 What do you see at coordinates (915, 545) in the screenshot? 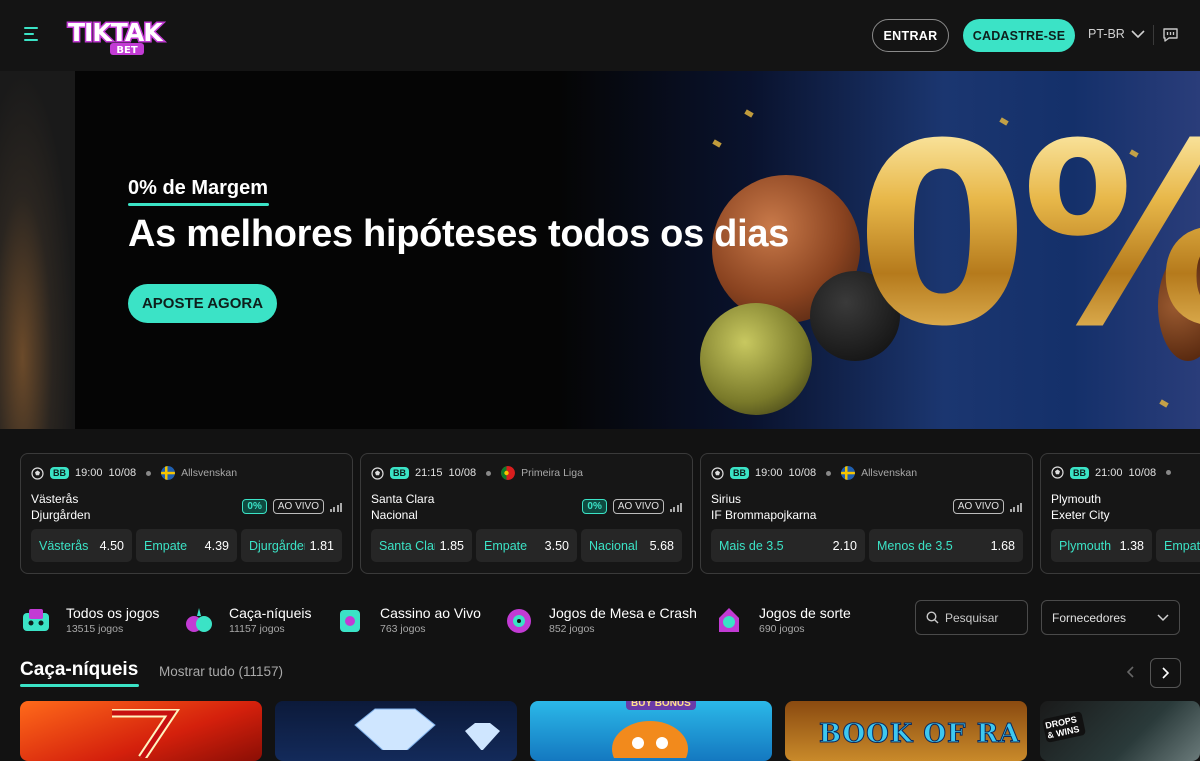
I see `odd-label: Menos de 3.5` at bounding box center [915, 545].